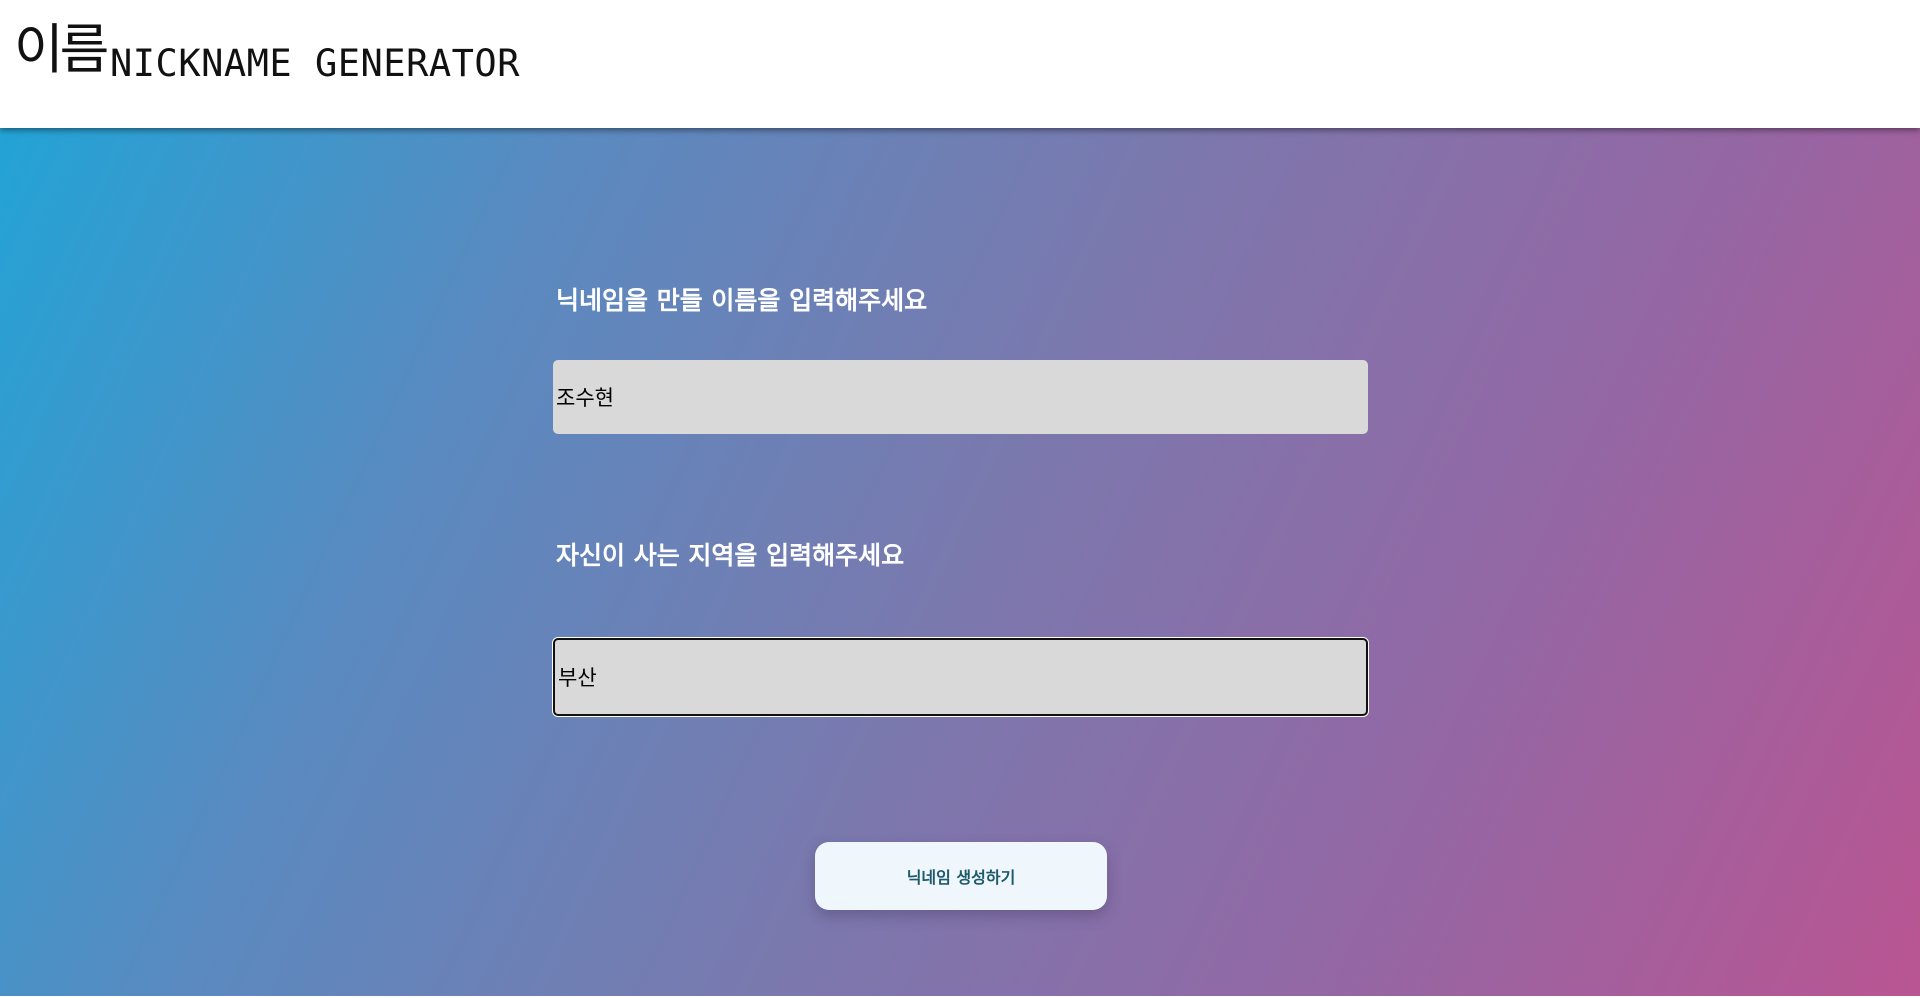 The image size is (1920, 998). I want to click on logo: 이름, so click(61, 49).